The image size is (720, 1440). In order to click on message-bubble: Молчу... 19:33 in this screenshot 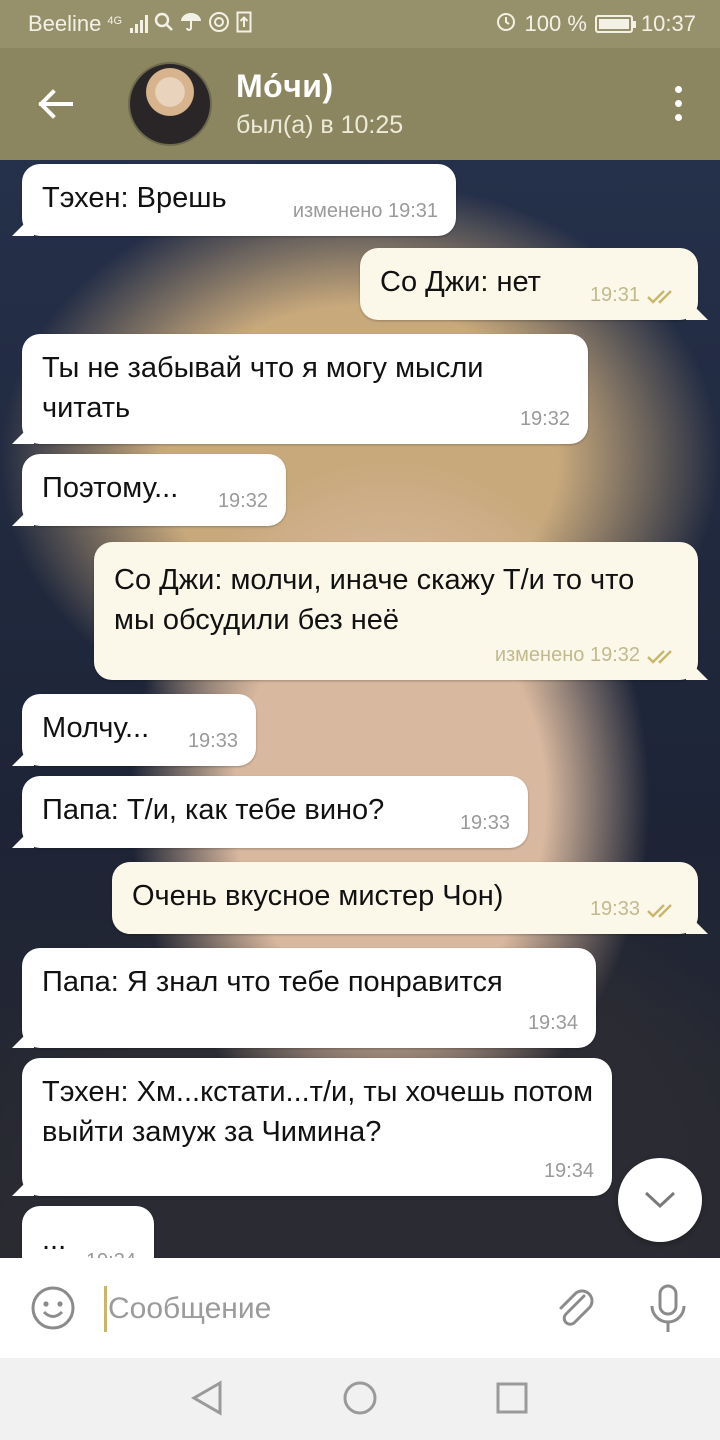, I will do `click(139, 730)`.